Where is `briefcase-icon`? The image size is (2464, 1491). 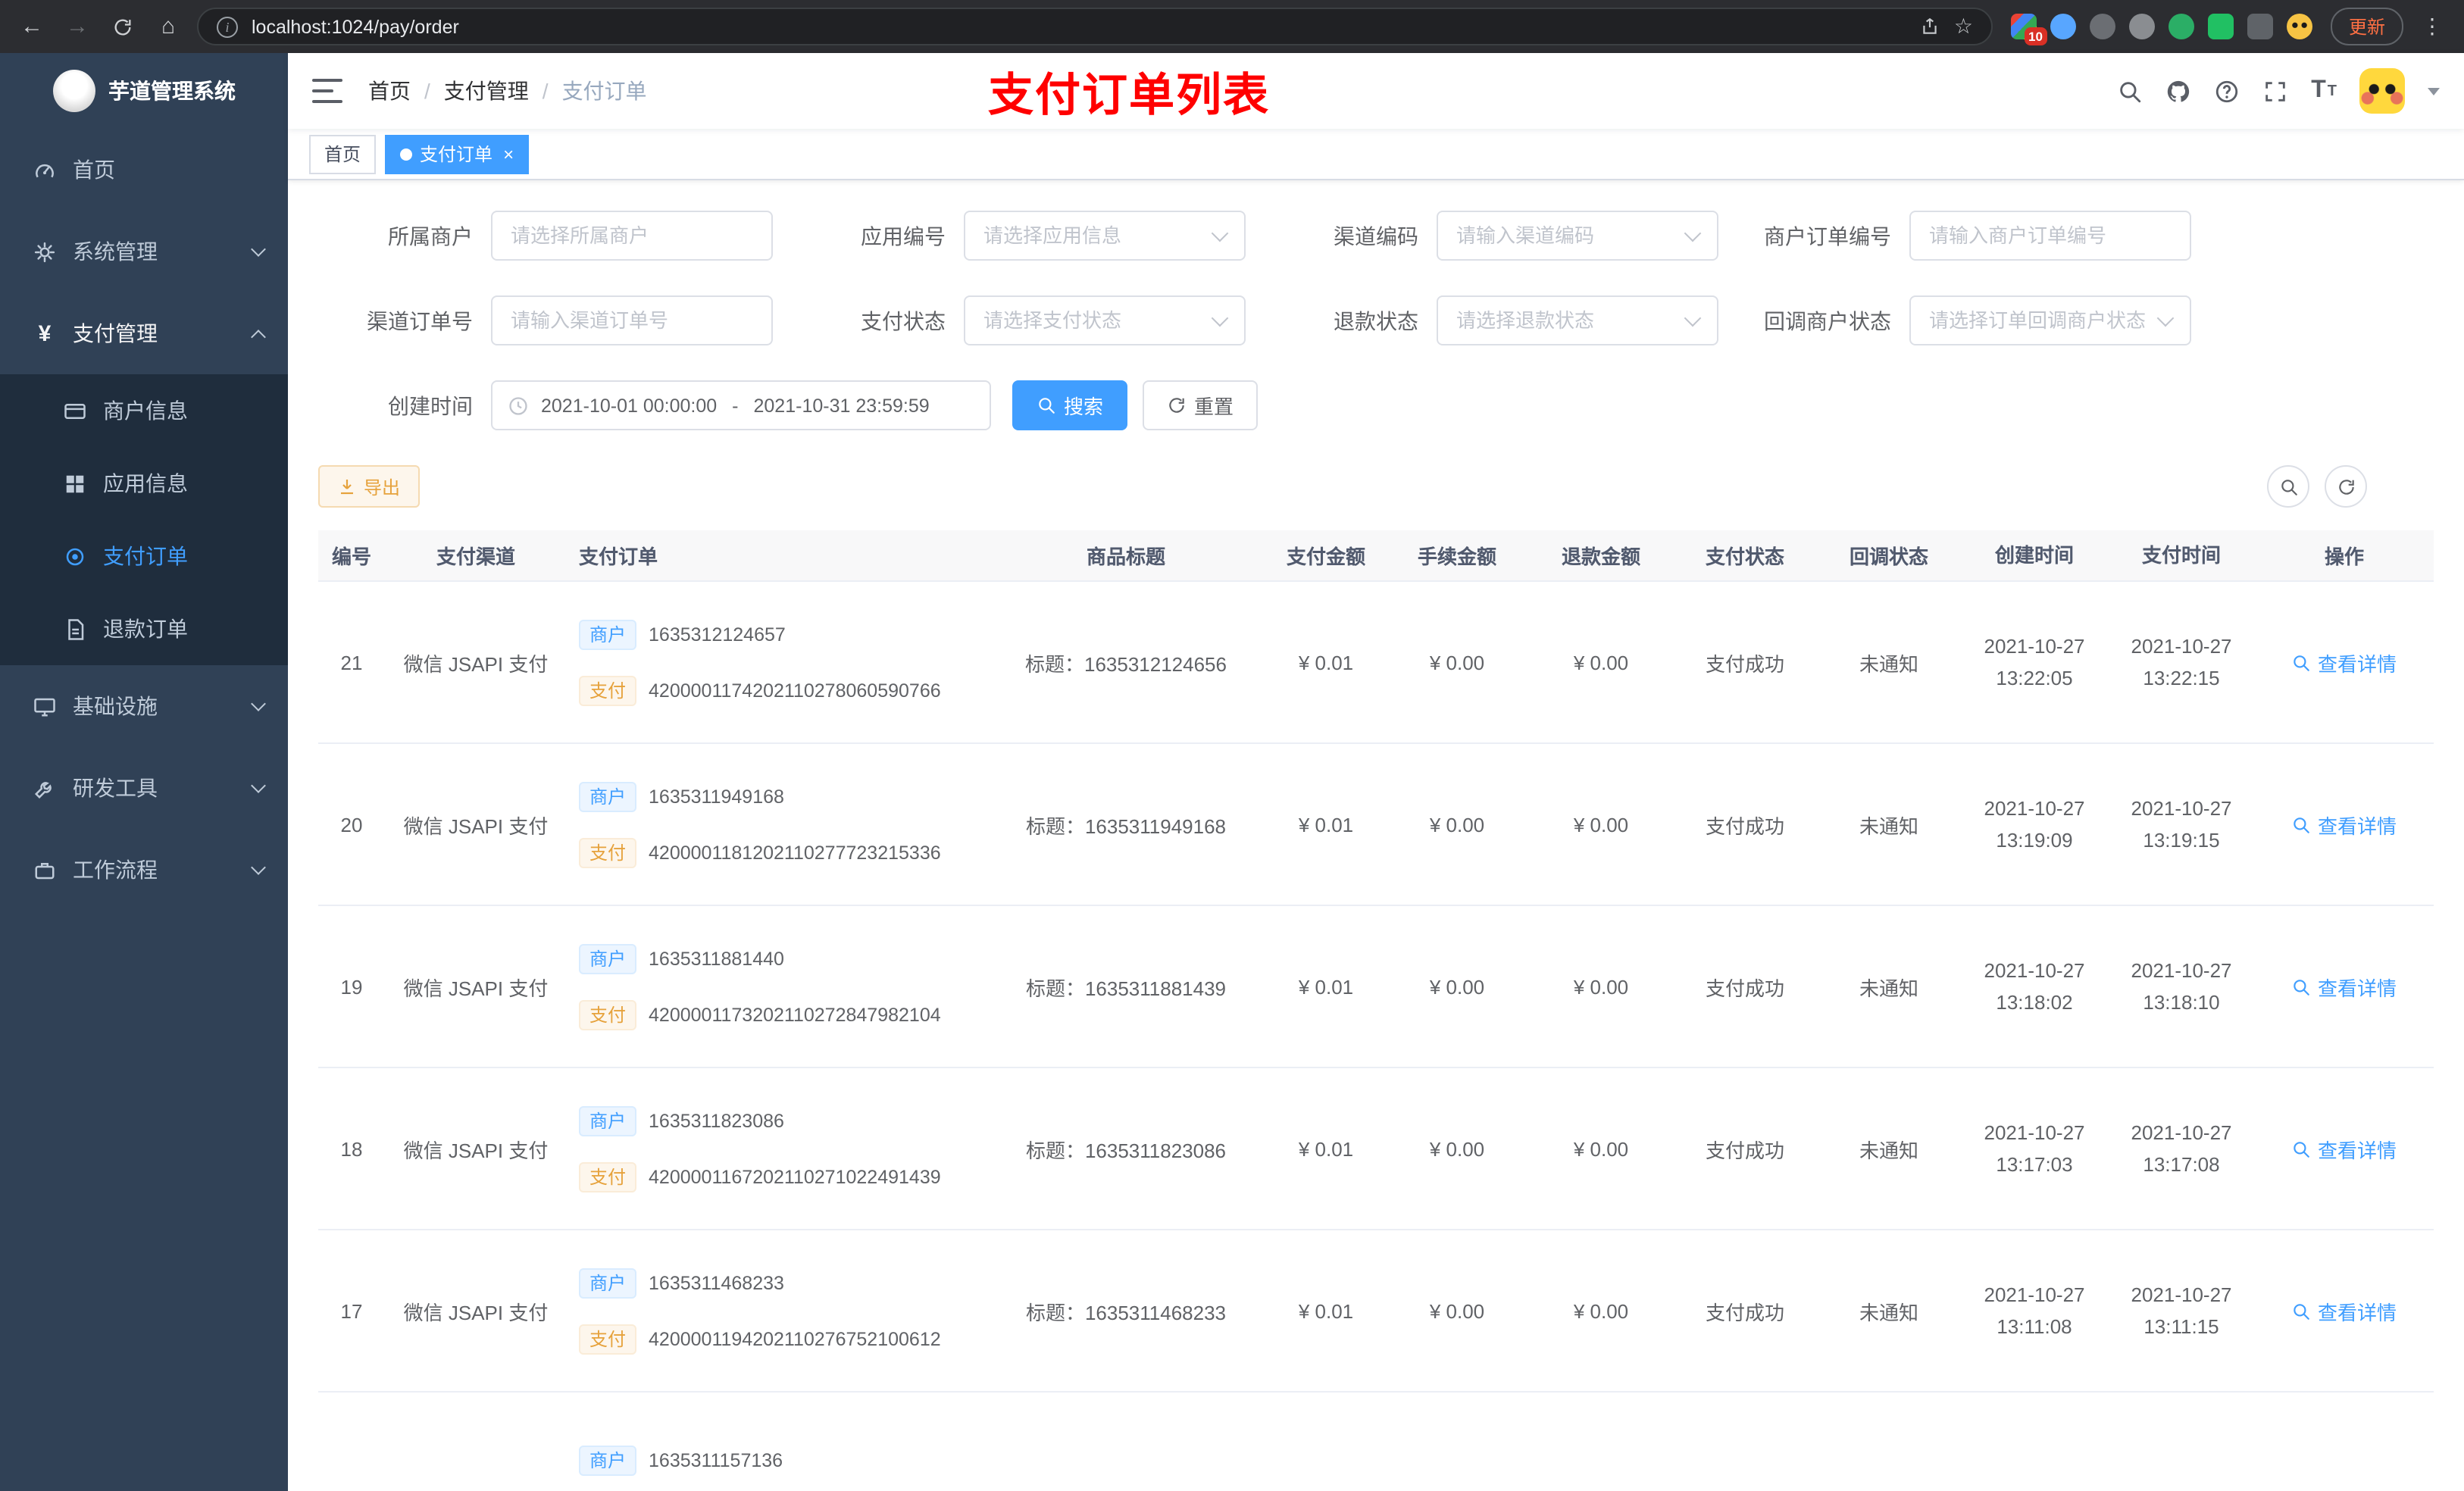 briefcase-icon is located at coordinates (44, 869).